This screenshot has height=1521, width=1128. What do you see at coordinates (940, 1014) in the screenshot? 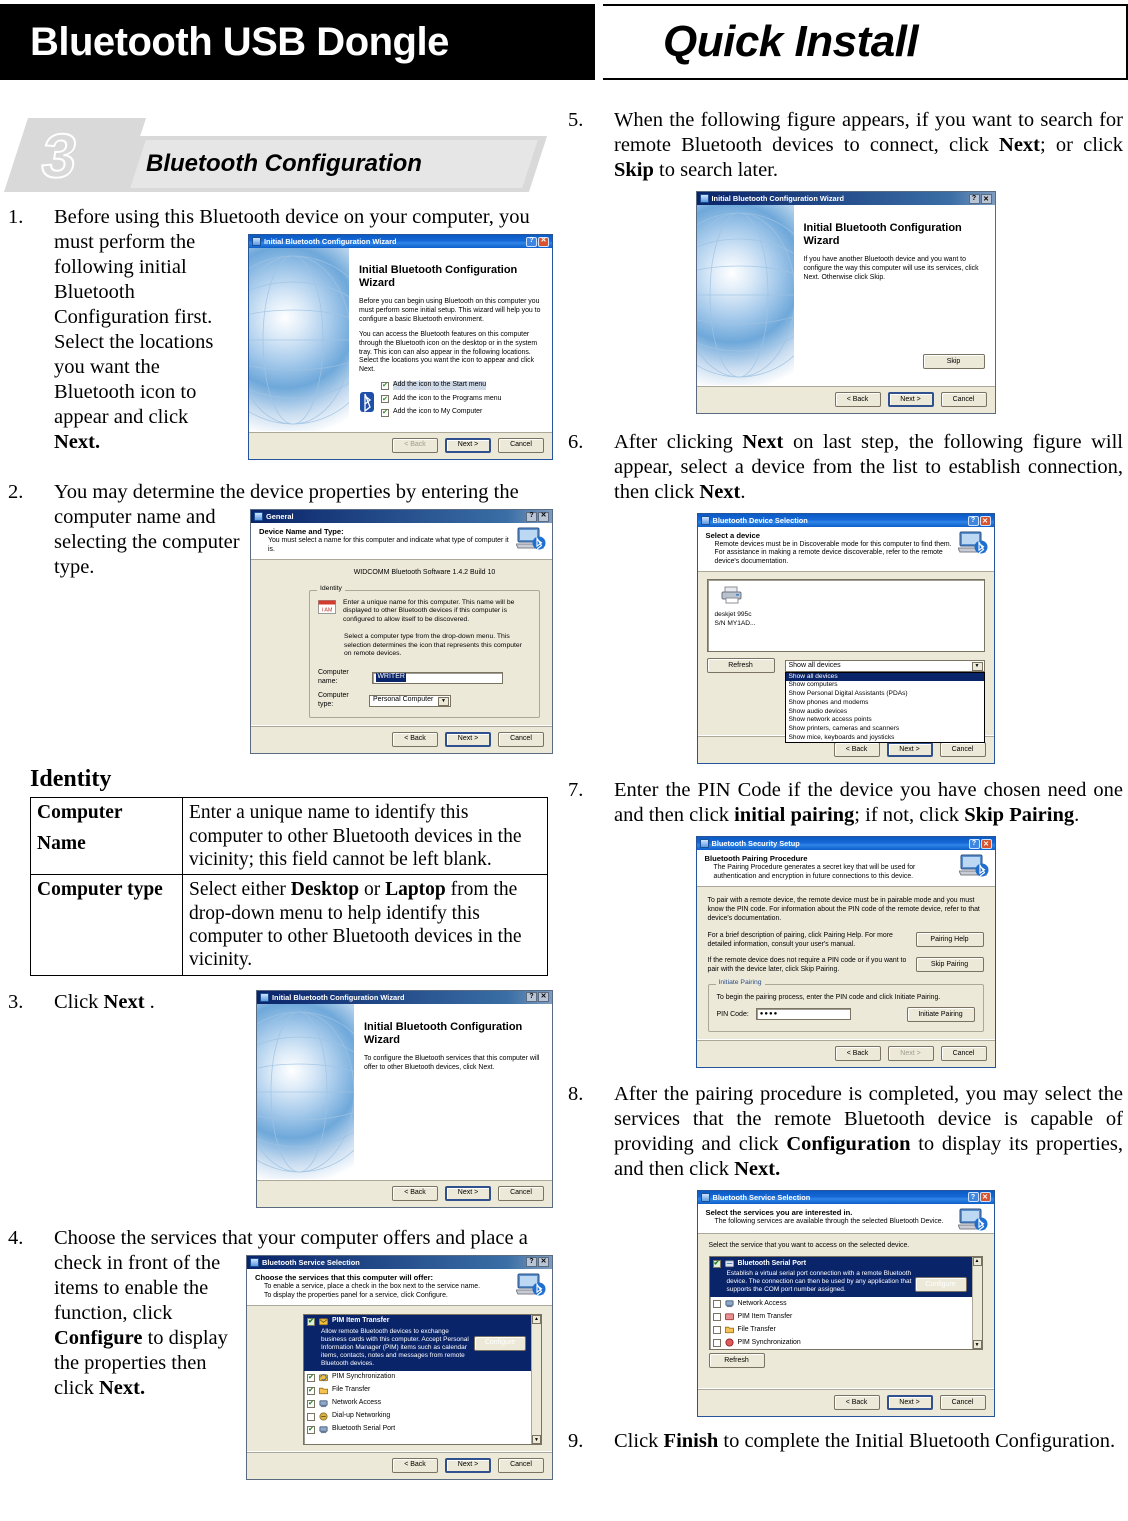
I see `initiate-pairing-button: Initiate Pairing` at bounding box center [940, 1014].